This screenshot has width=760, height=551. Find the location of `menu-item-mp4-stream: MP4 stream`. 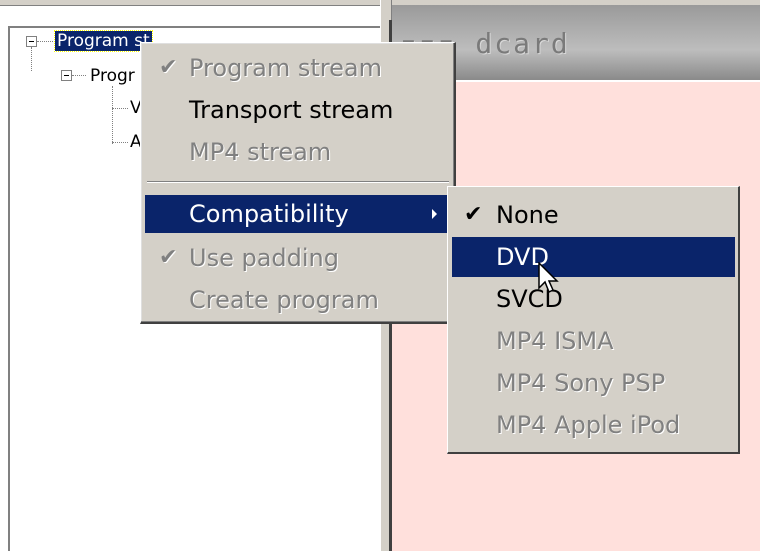

menu-item-mp4-stream: MP4 stream is located at coordinates (298, 152).